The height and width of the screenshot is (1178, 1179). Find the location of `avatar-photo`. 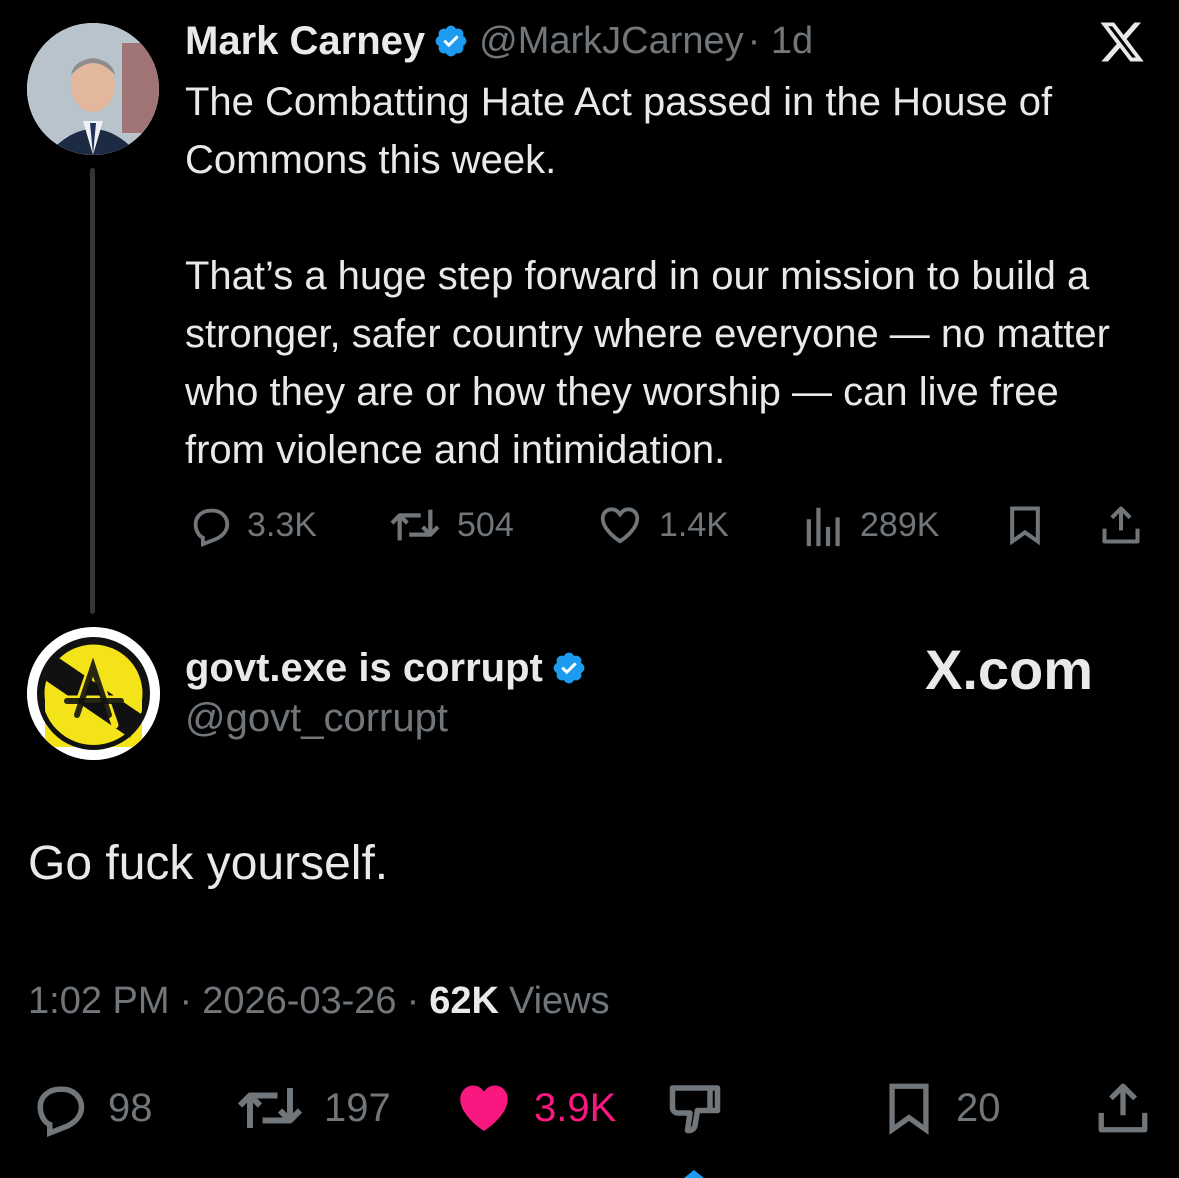

avatar-photo is located at coordinates (93, 89).